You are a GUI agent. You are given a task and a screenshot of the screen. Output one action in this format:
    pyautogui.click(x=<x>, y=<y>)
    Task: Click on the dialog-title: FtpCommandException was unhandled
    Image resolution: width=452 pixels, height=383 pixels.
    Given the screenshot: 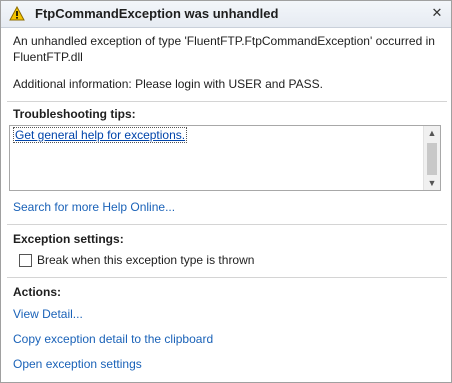 What is the action you would take?
    pyautogui.click(x=157, y=13)
    